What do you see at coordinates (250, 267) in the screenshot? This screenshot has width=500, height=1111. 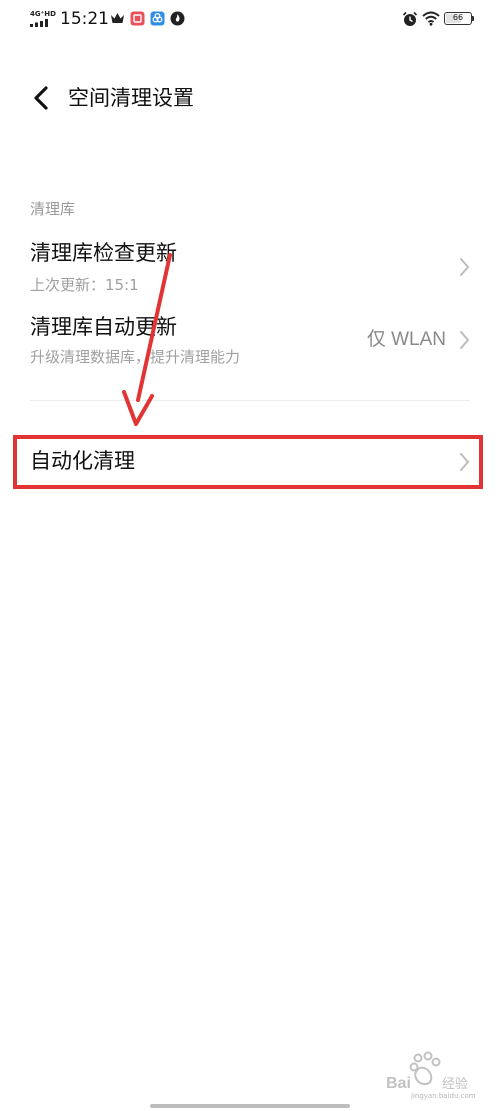 I see `row-check-update: 清理库检查更新 上次更新：15:1` at bounding box center [250, 267].